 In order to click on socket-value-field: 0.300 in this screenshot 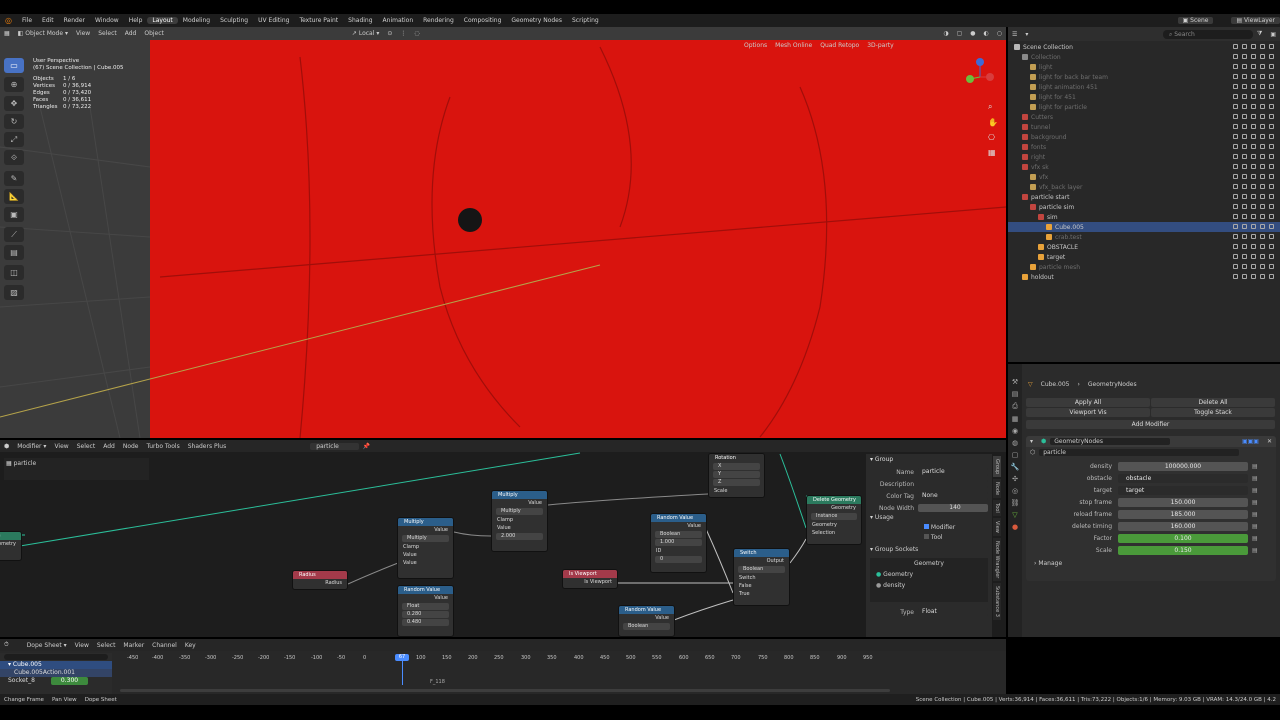, I will do `click(69, 681)`.